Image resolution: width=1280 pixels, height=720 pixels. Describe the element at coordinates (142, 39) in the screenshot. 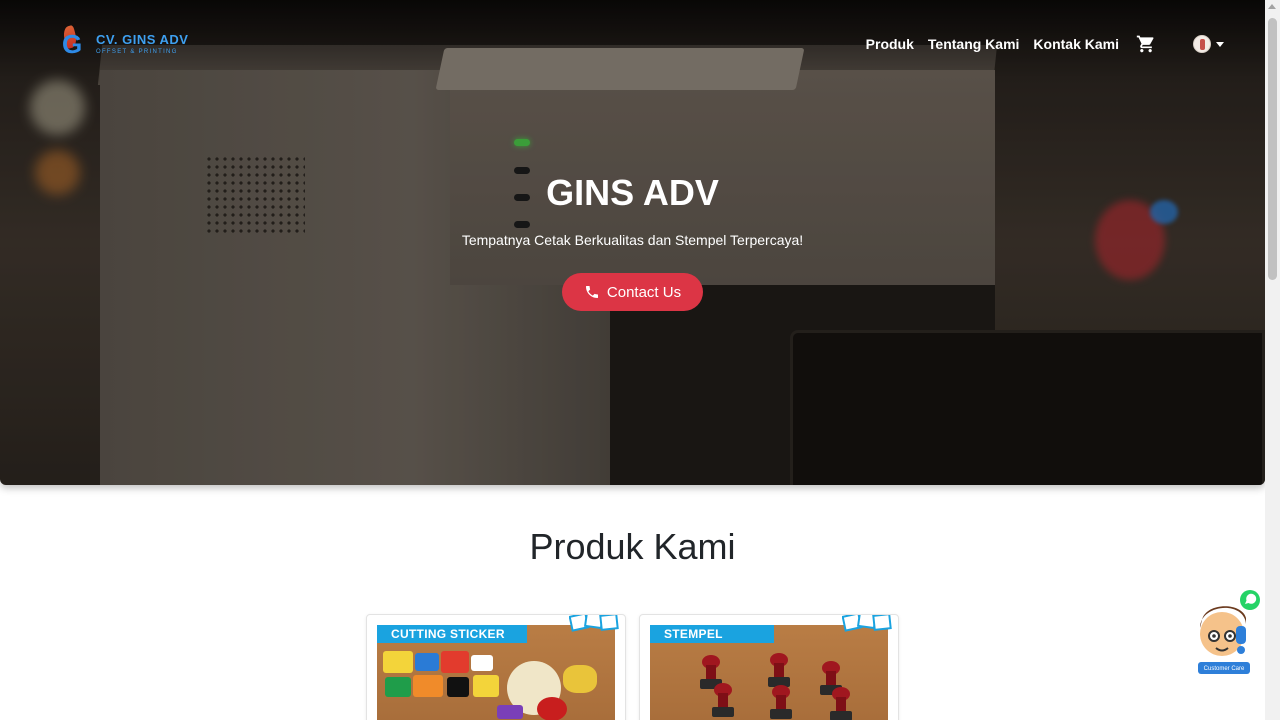

I see `brand-title: CV. GINS ADV` at that location.